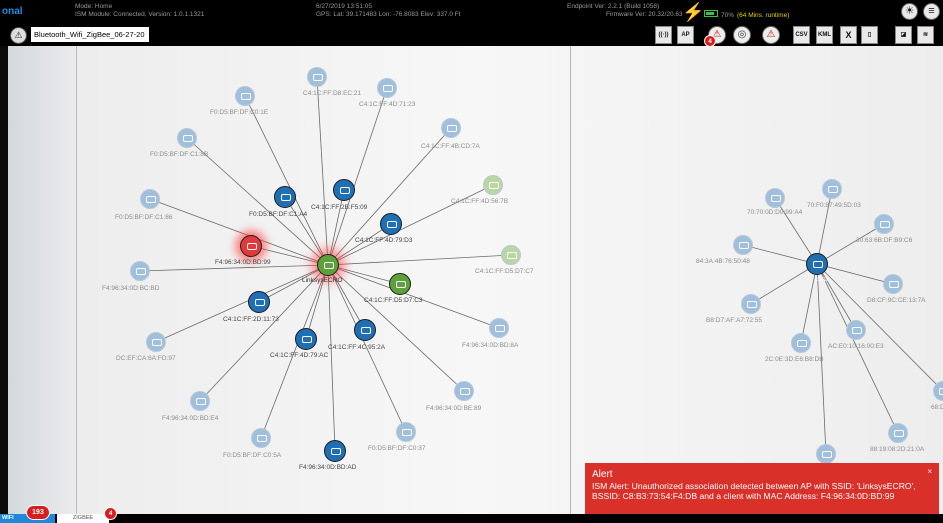 Image resolution: width=943 pixels, height=523 pixels. Describe the element at coordinates (663, 35) in the screenshot. I see `wifi-scan-icon: ((·))` at that location.